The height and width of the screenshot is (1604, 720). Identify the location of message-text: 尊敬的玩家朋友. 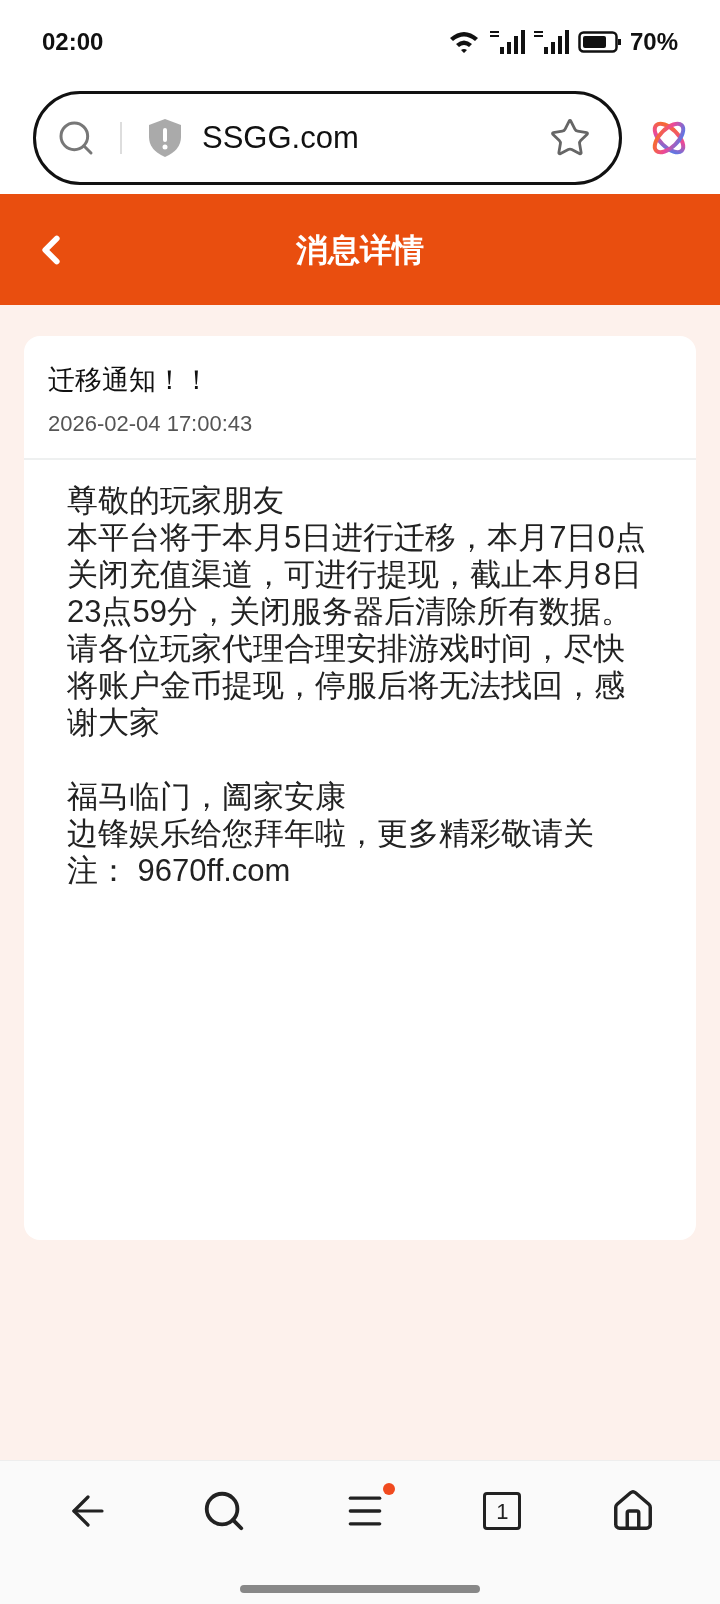
(176, 500).